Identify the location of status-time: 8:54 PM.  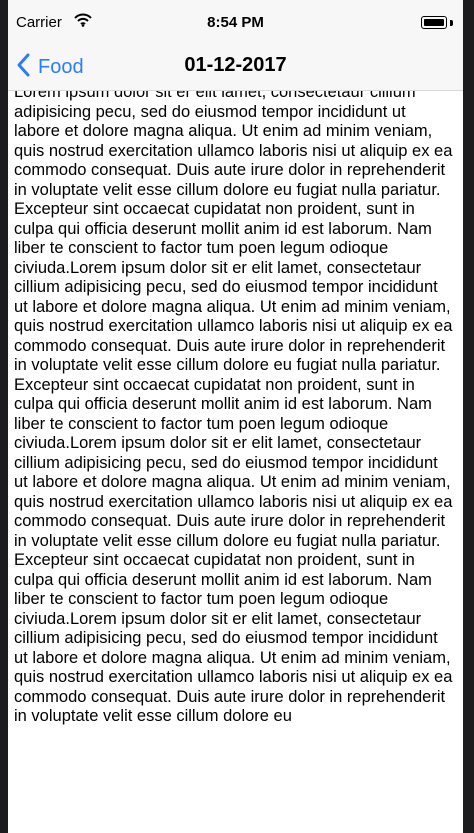
(235, 22).